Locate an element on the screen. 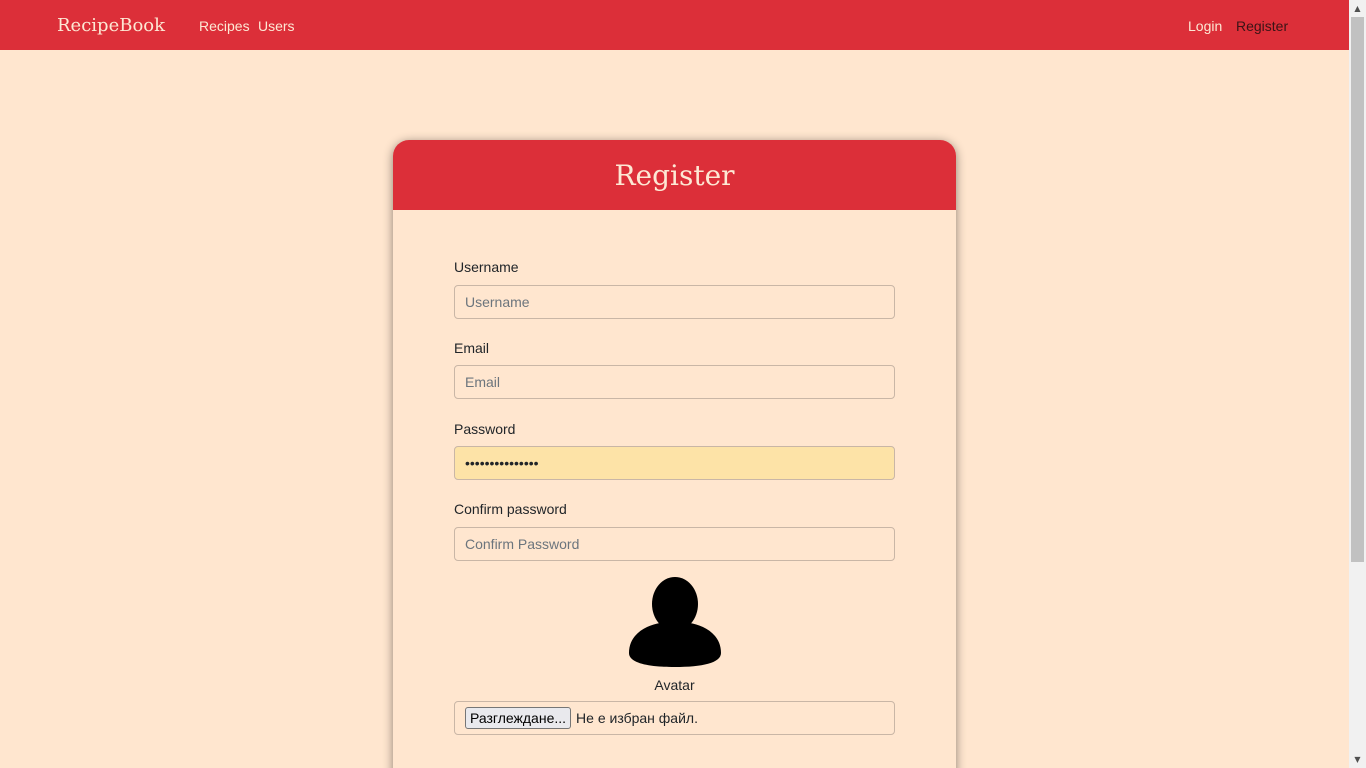  scroll-thumb is located at coordinates (1357, 289).